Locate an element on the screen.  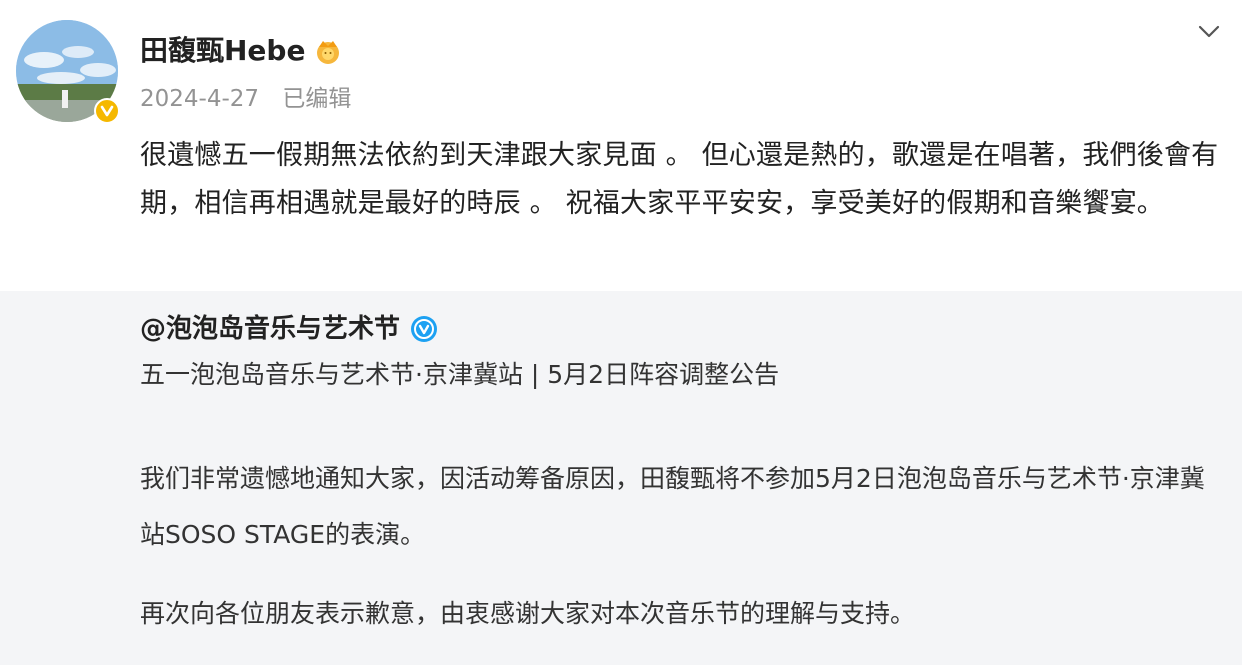
crown-icon is located at coordinates (328, 51).